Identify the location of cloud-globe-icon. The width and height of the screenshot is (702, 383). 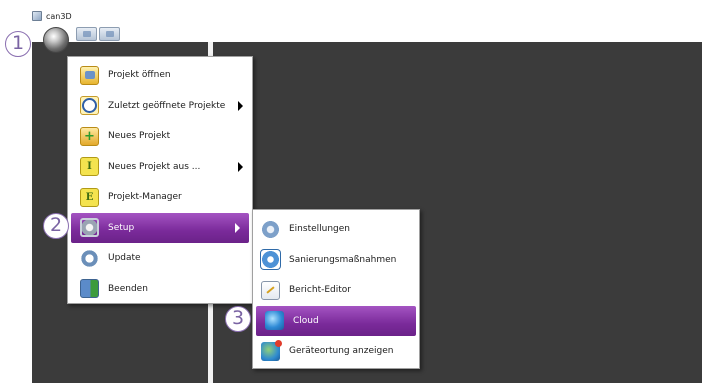
(274, 321).